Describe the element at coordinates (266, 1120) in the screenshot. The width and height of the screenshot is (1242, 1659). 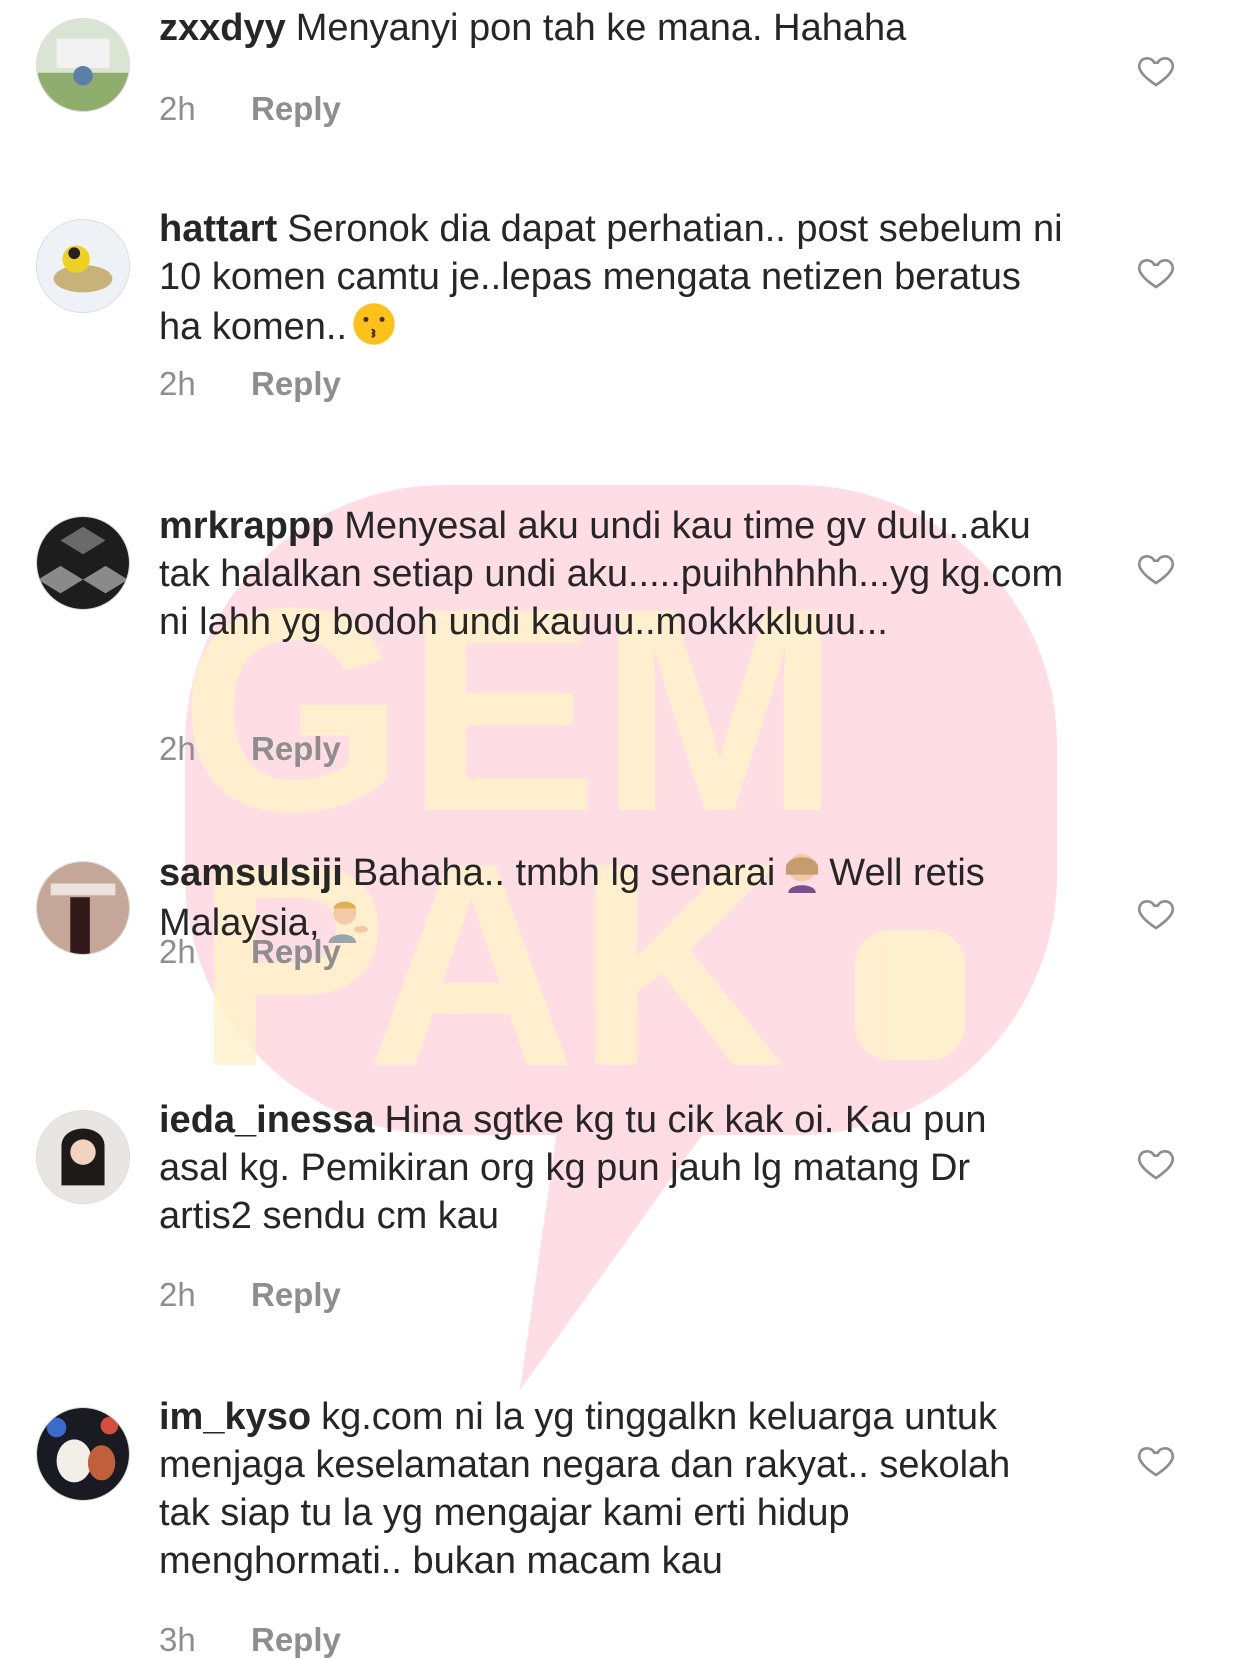
I see `username: ieda_inessa` at that location.